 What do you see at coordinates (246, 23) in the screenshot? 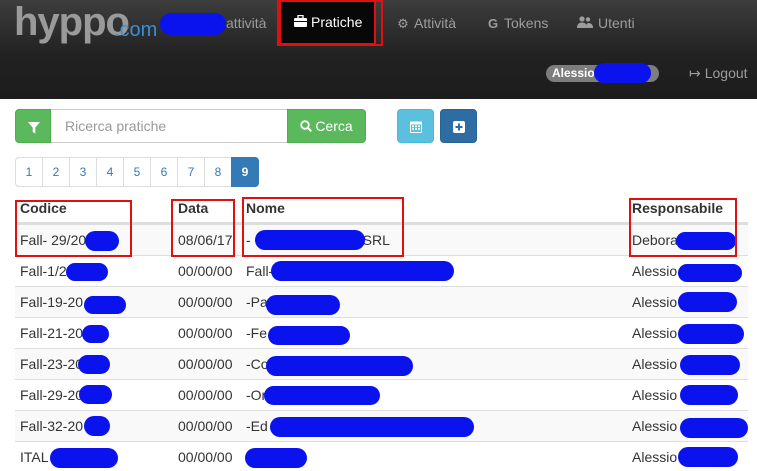
I see `nav-label: attività` at bounding box center [246, 23].